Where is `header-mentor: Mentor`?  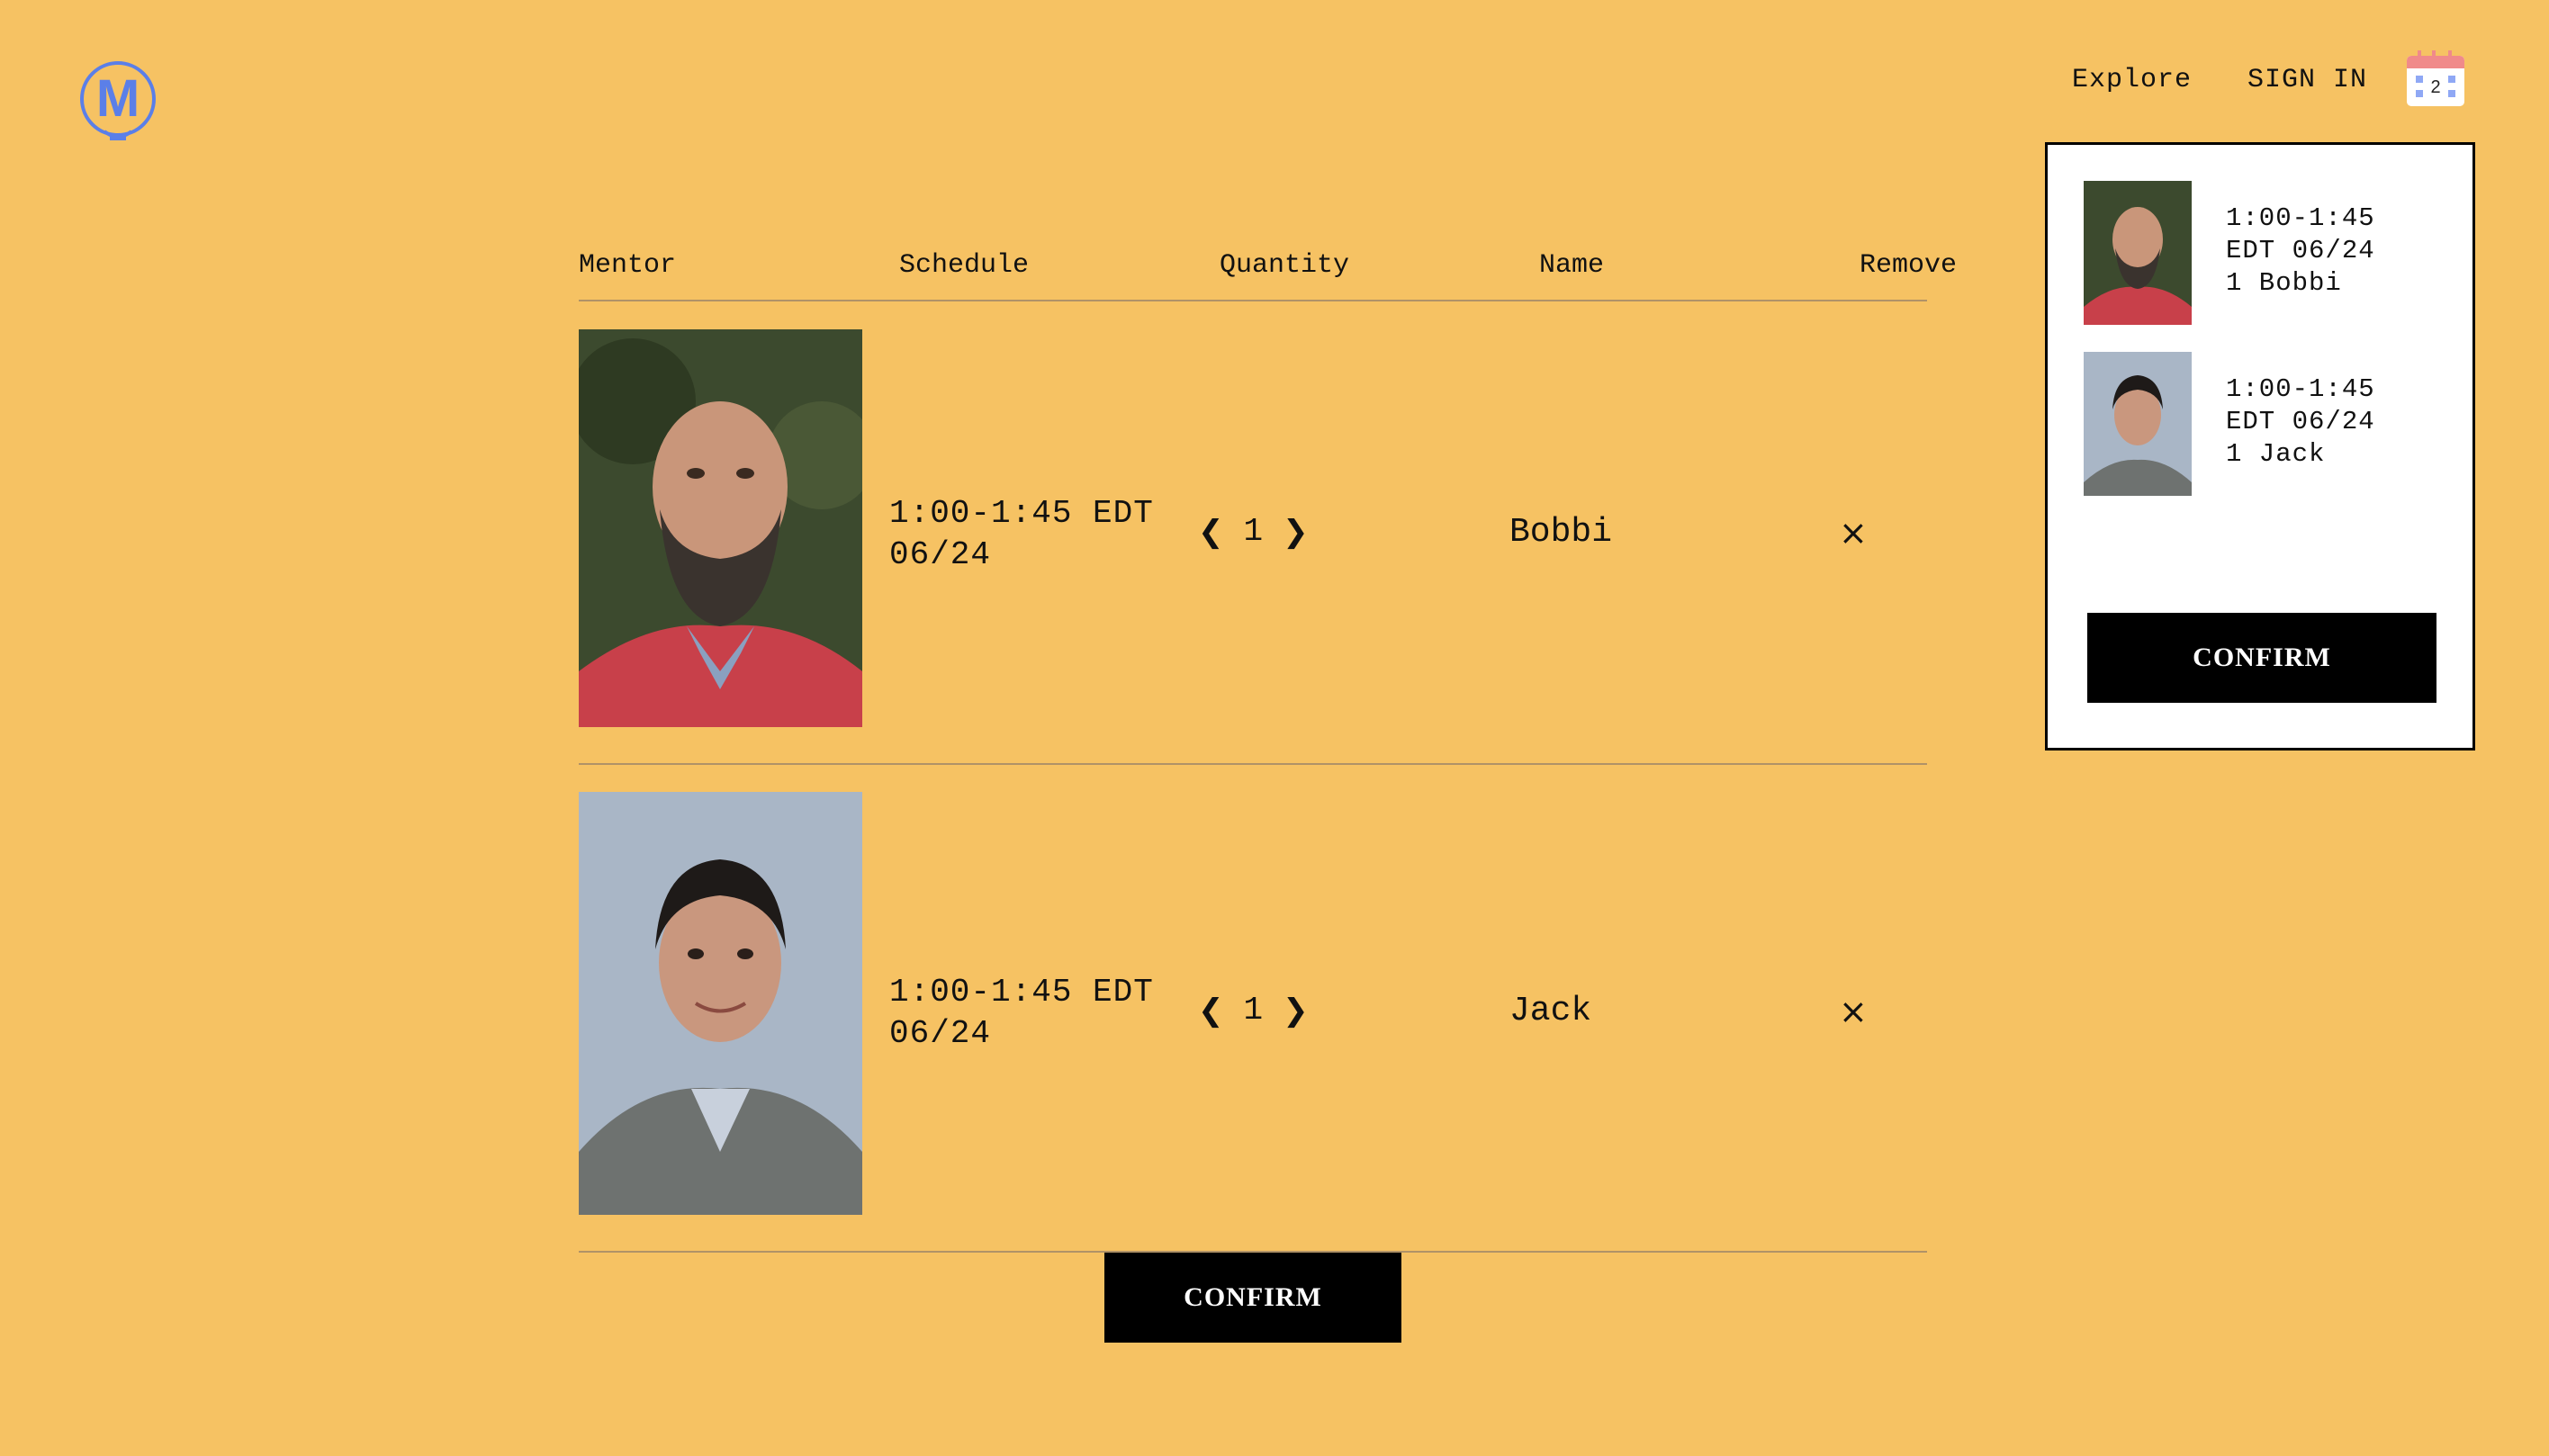 header-mentor: Mentor is located at coordinates (628, 266).